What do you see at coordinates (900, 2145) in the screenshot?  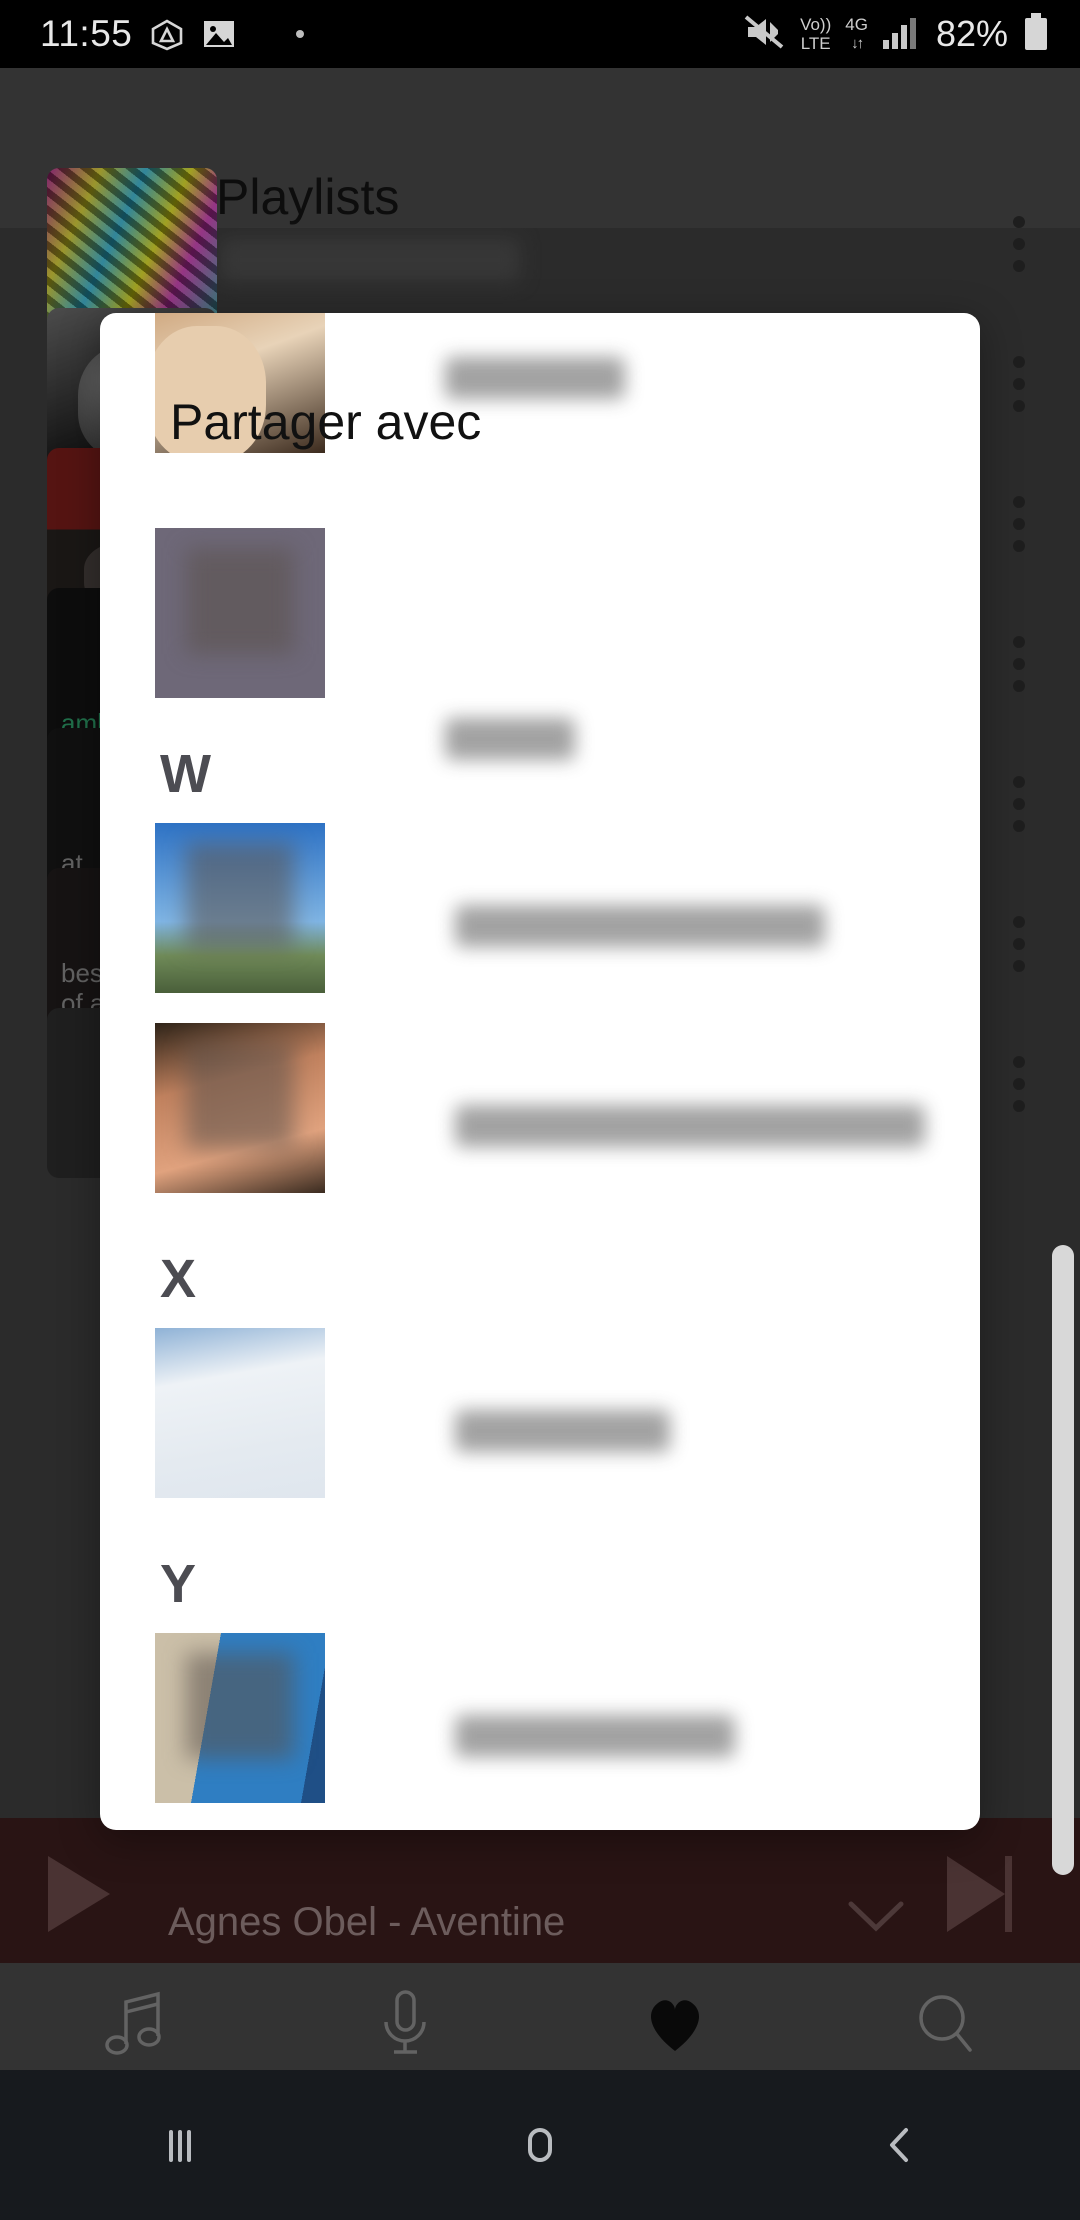 I see `back-icon` at bounding box center [900, 2145].